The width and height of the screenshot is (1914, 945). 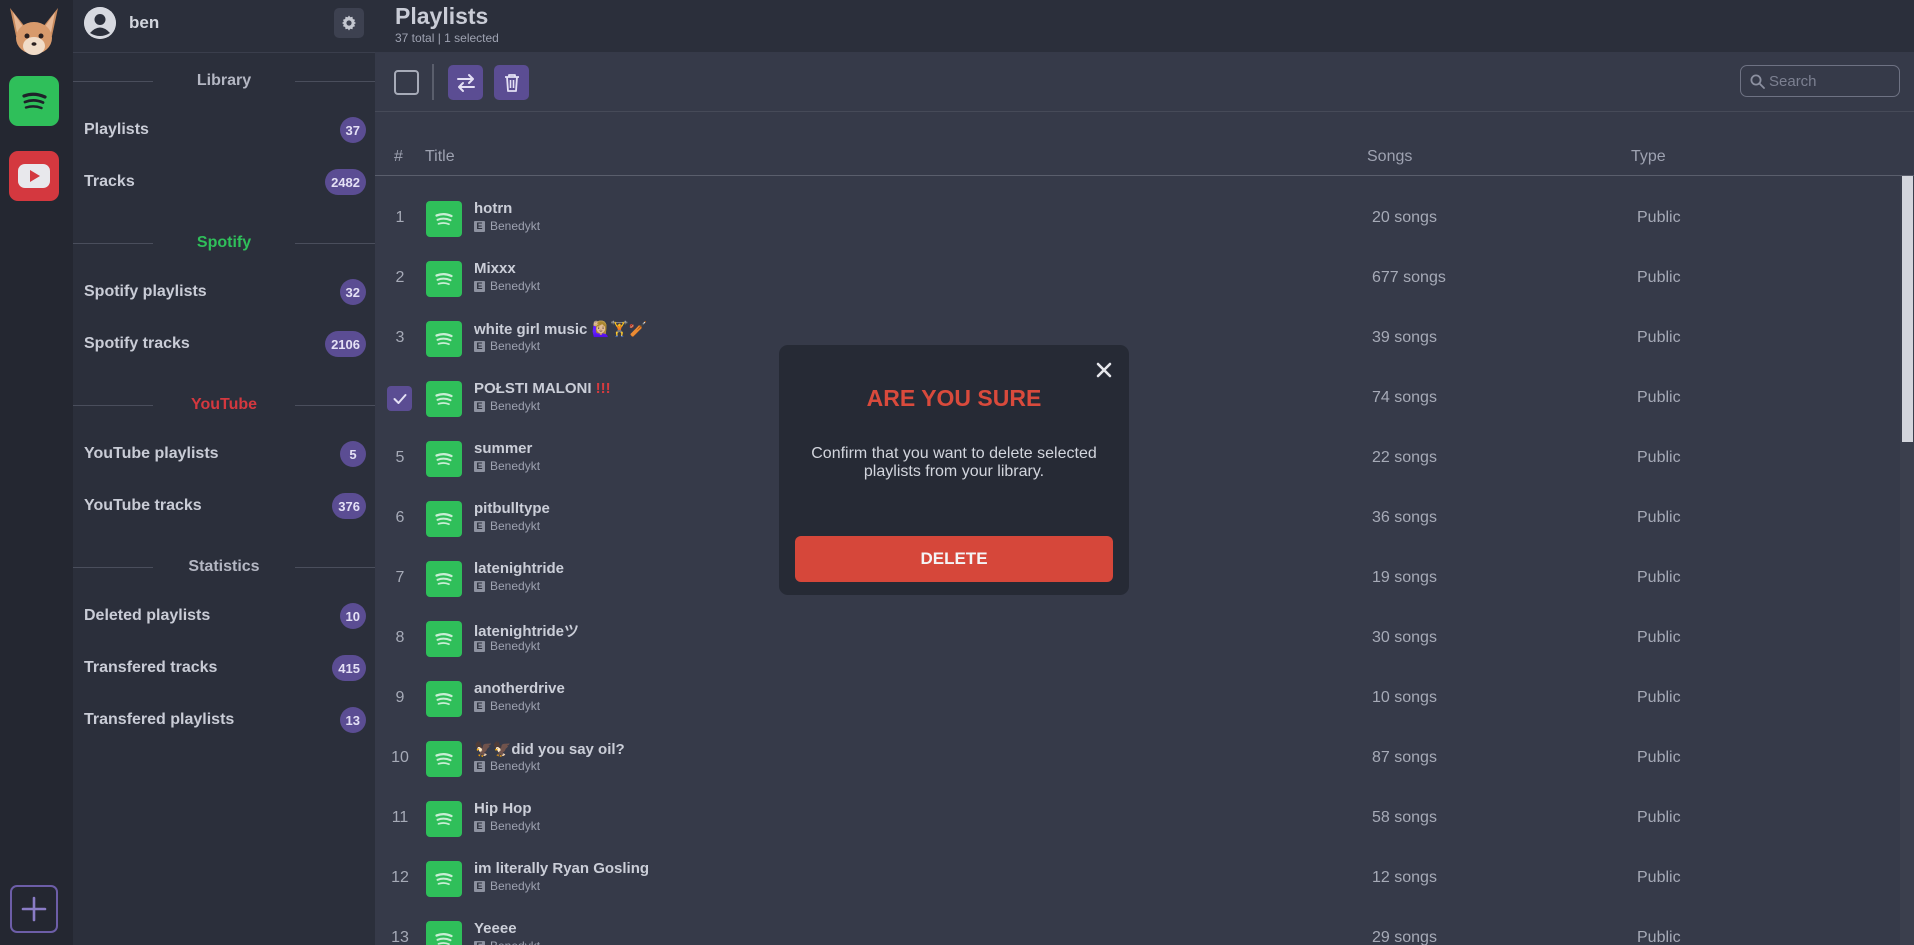 What do you see at coordinates (549, 749) in the screenshot?
I see `playlist-title: 🦅🦅did you say oil?` at bounding box center [549, 749].